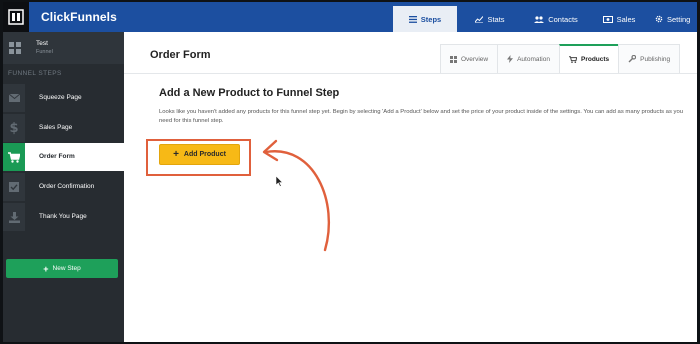 This screenshot has height=344, width=700. What do you see at coordinates (60, 97) in the screenshot?
I see `step-label: Squeeze Page` at bounding box center [60, 97].